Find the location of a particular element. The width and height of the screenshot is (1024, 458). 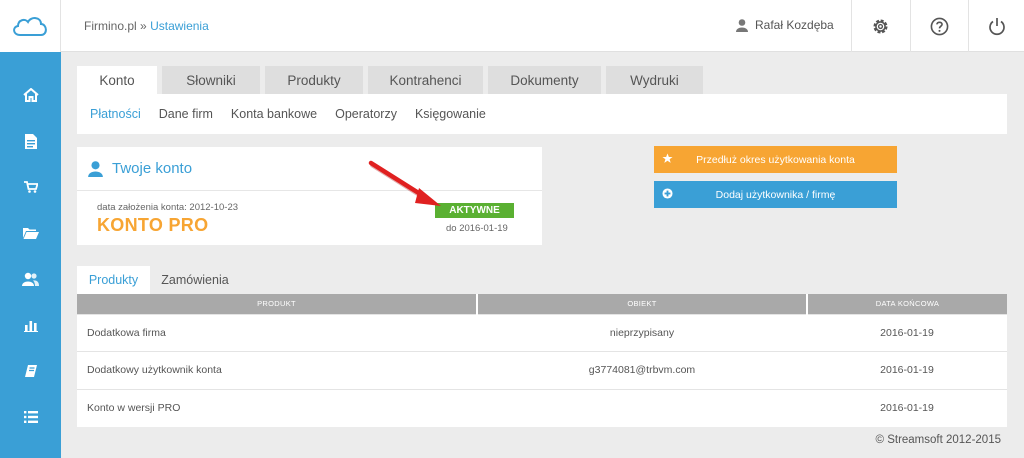

product-cell: Dodatkowa firma is located at coordinates (277, 332).